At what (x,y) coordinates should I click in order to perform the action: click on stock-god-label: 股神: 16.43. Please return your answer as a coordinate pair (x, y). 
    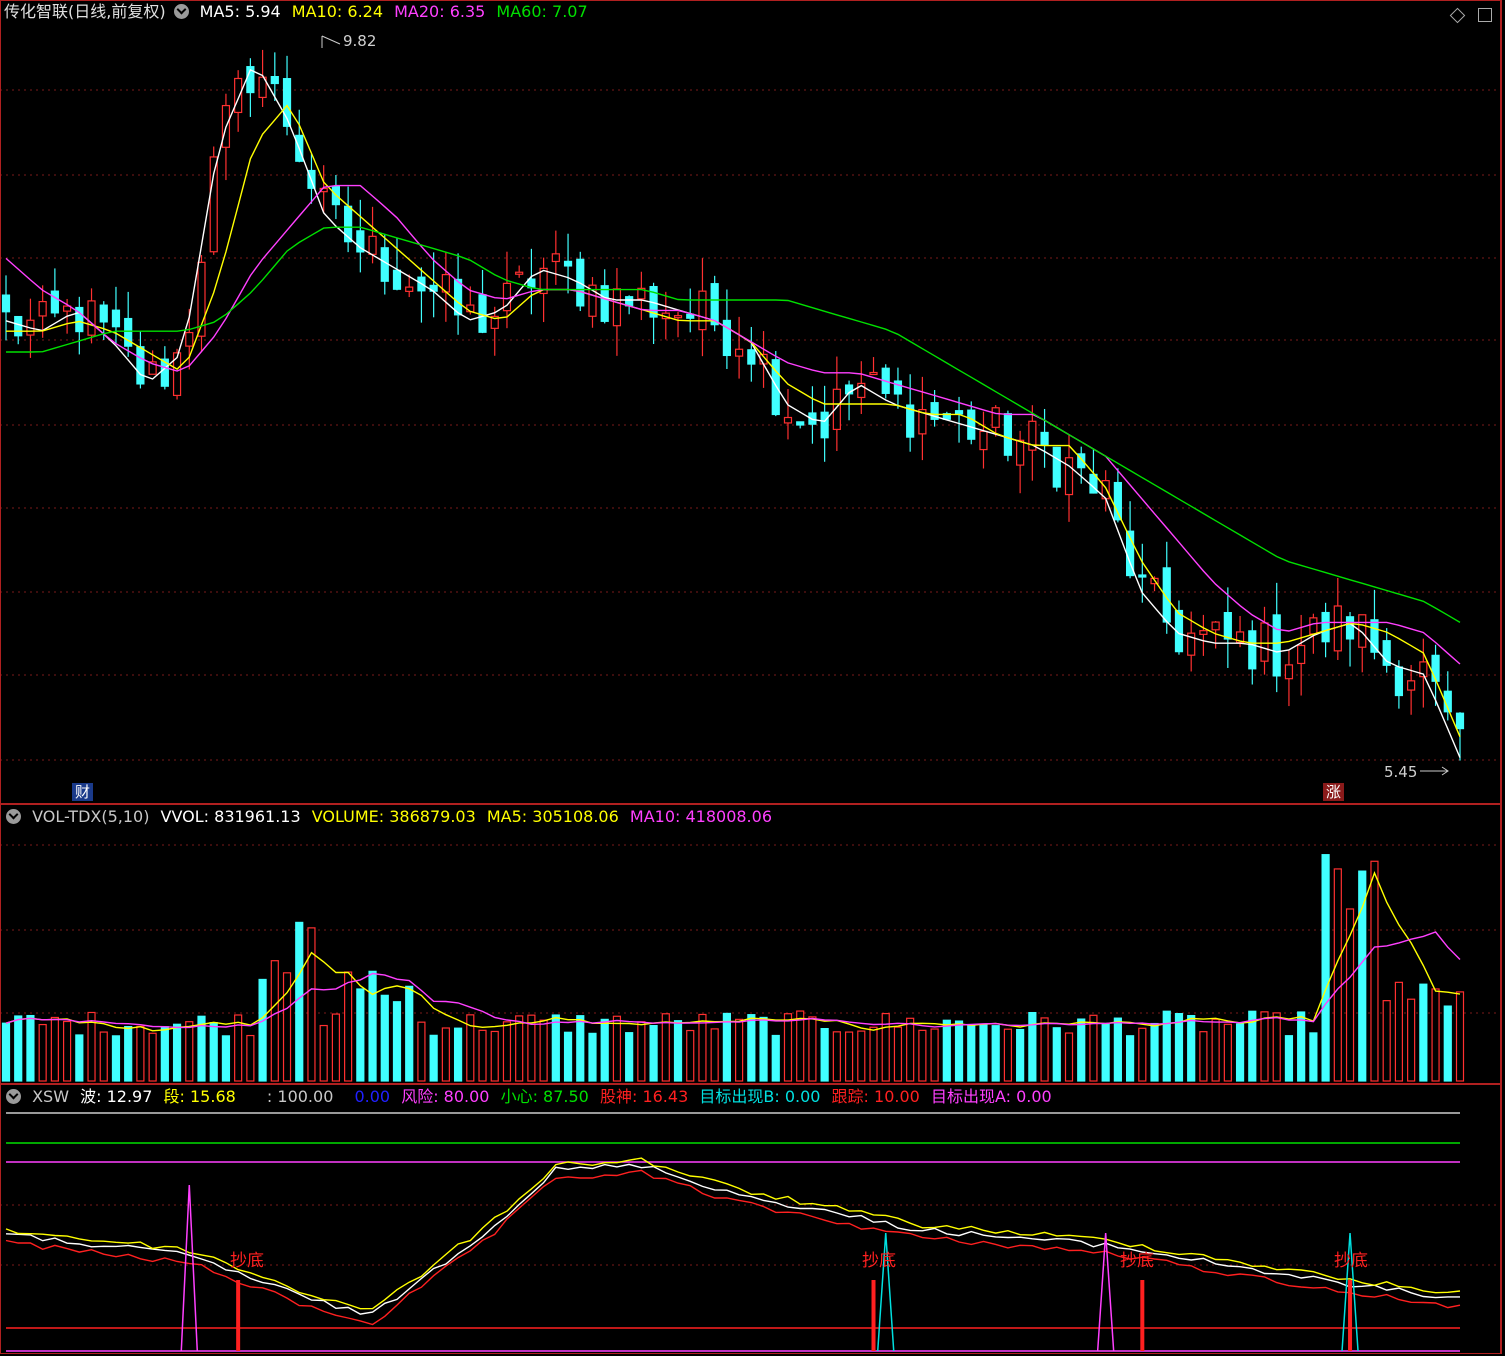
    Looking at the image, I should click on (644, 1096).